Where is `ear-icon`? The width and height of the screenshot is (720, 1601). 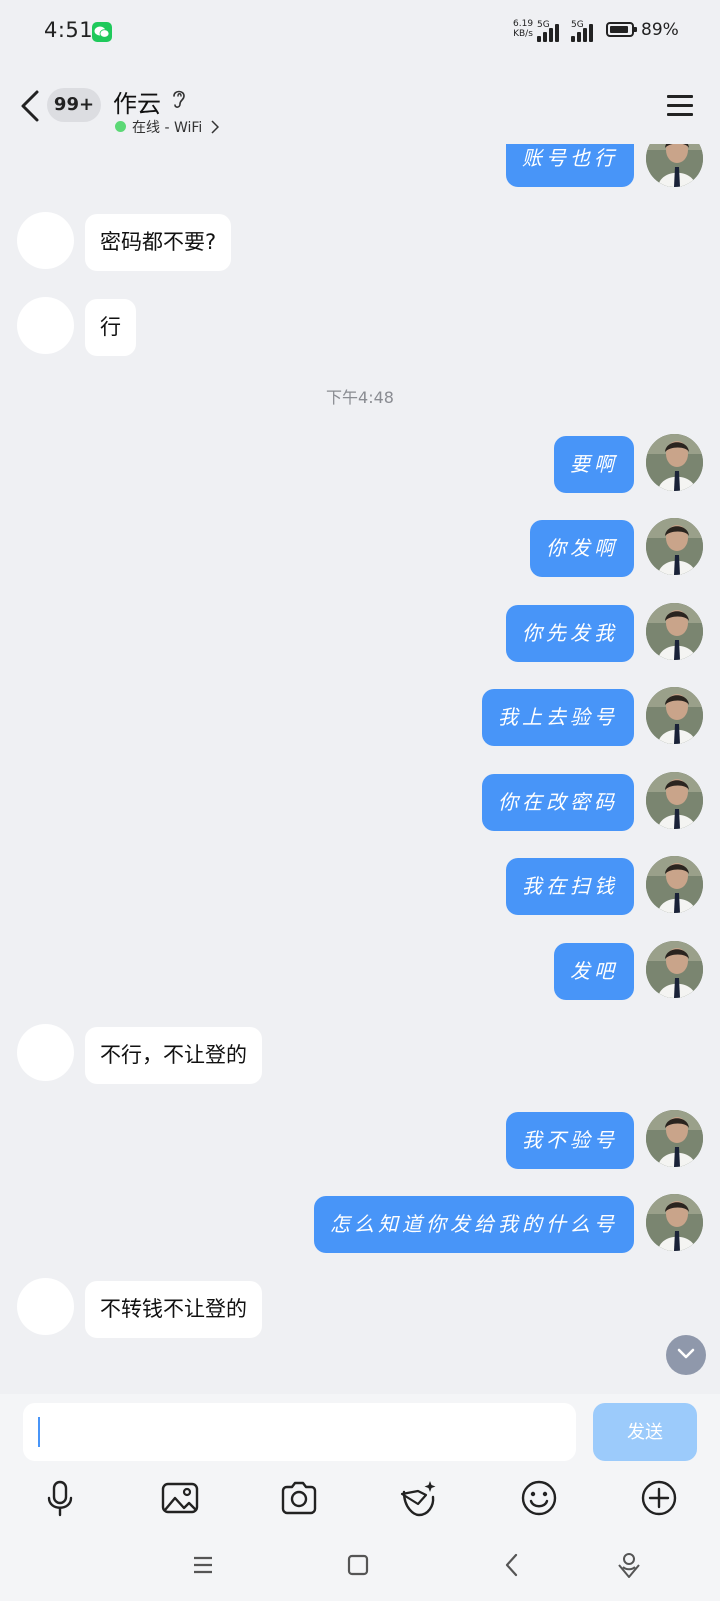 ear-icon is located at coordinates (179, 99).